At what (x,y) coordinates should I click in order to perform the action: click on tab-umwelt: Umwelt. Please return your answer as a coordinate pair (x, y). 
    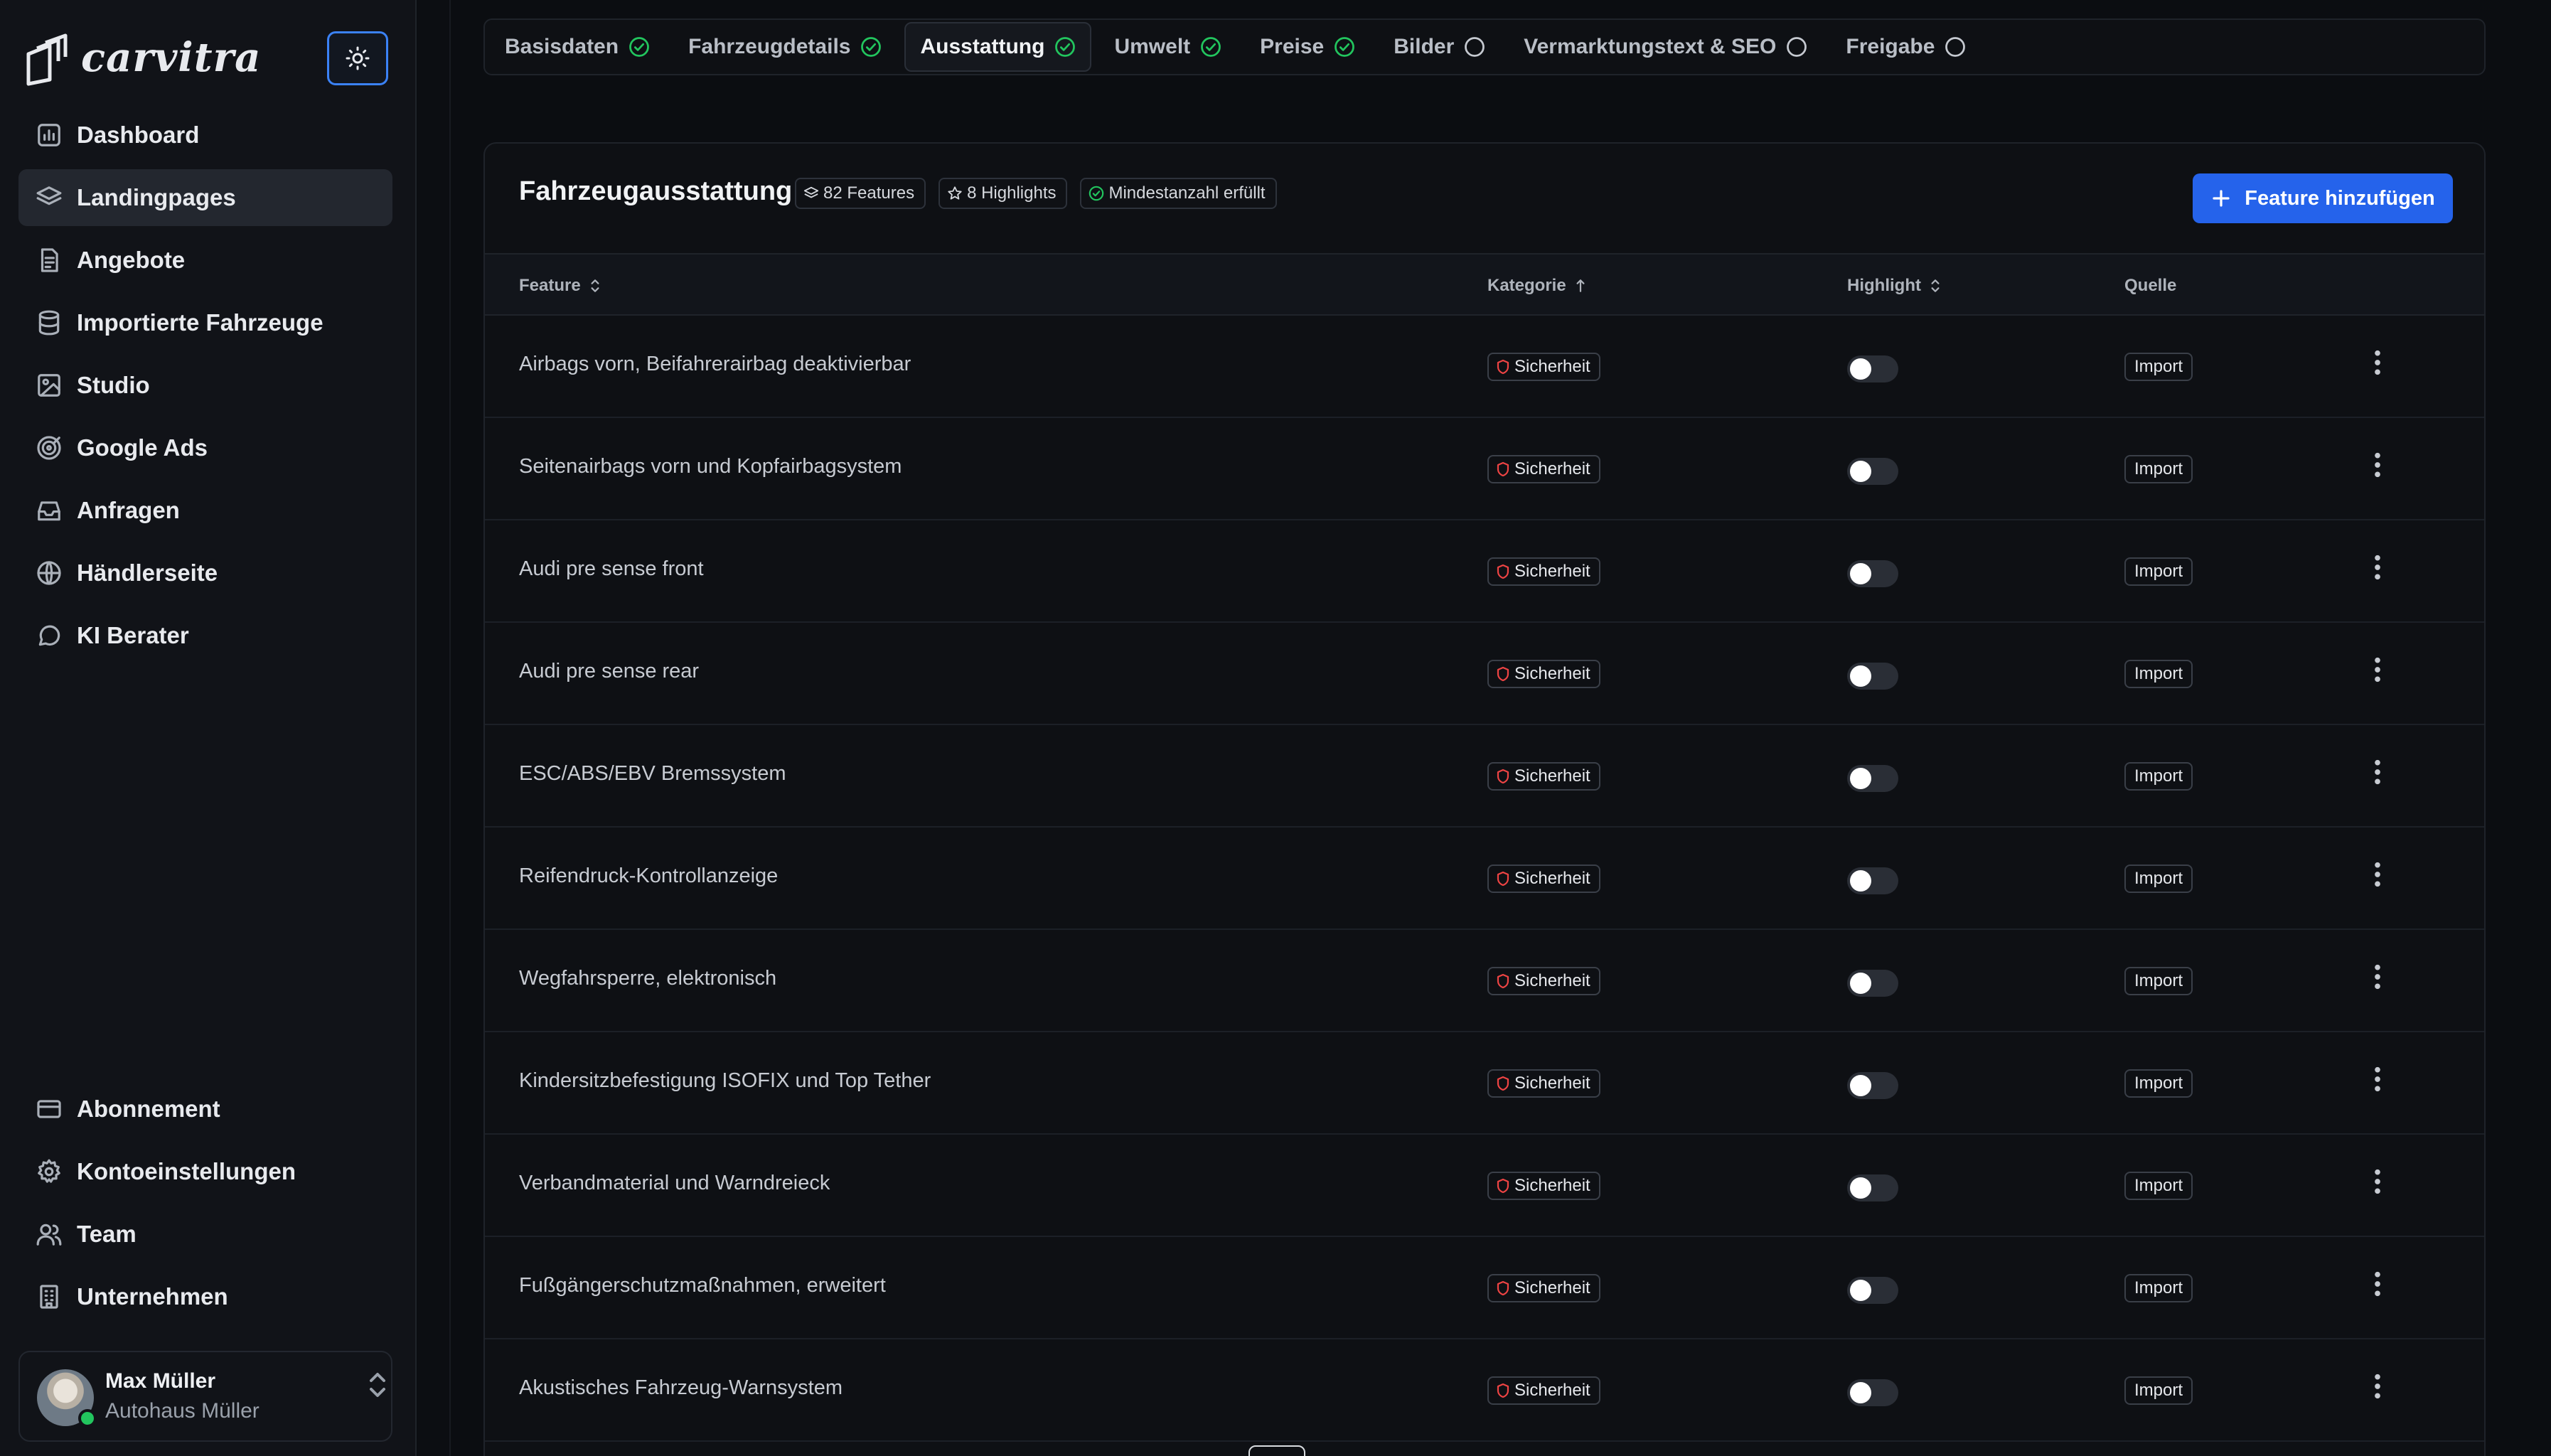
    Looking at the image, I should click on (1167, 47).